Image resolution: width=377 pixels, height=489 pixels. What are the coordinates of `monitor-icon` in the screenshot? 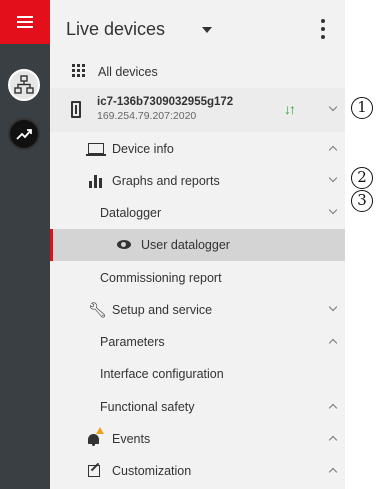 It's located at (96, 149).